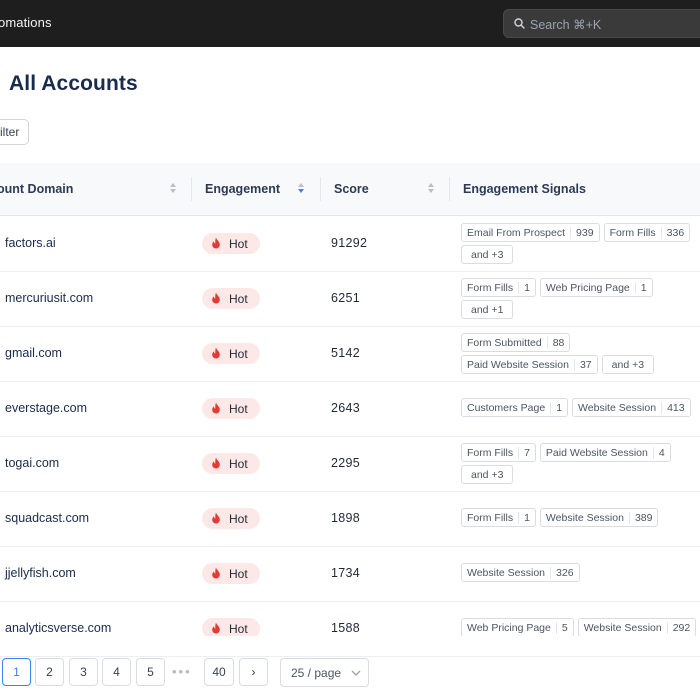 This screenshot has height=700, width=700. I want to click on filter-button: ilter, so click(14, 132).